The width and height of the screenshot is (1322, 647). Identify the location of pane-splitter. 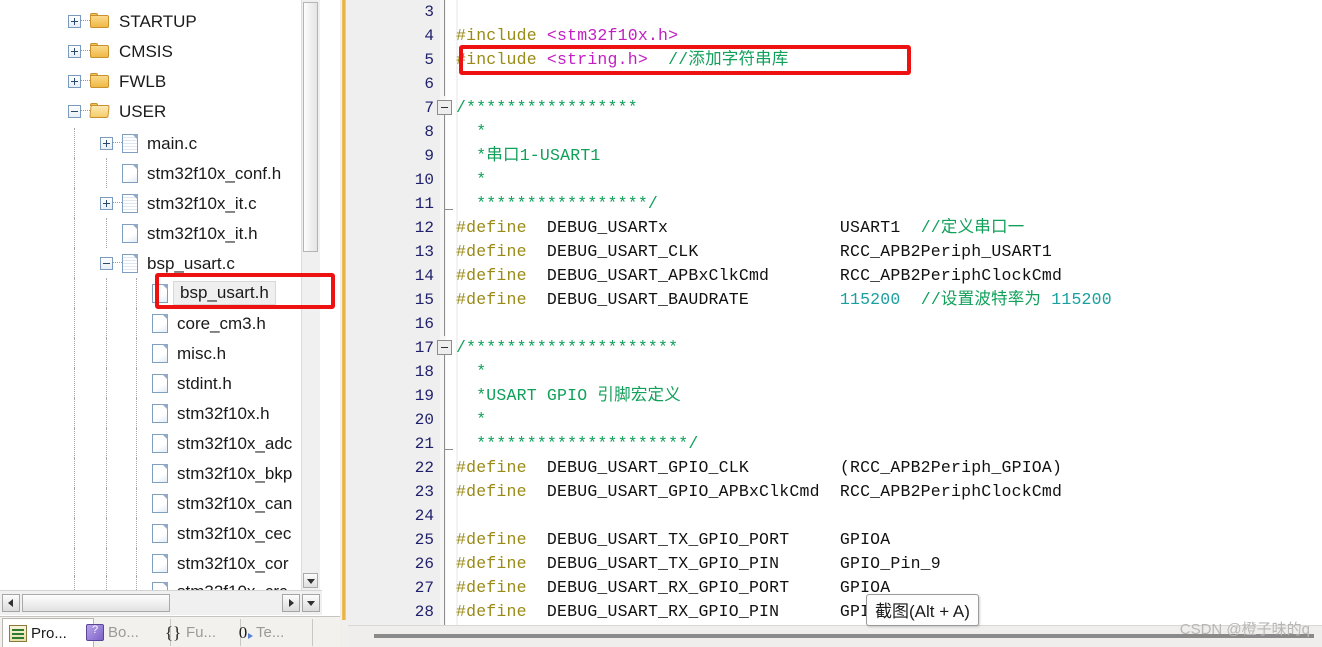
(344, 323).